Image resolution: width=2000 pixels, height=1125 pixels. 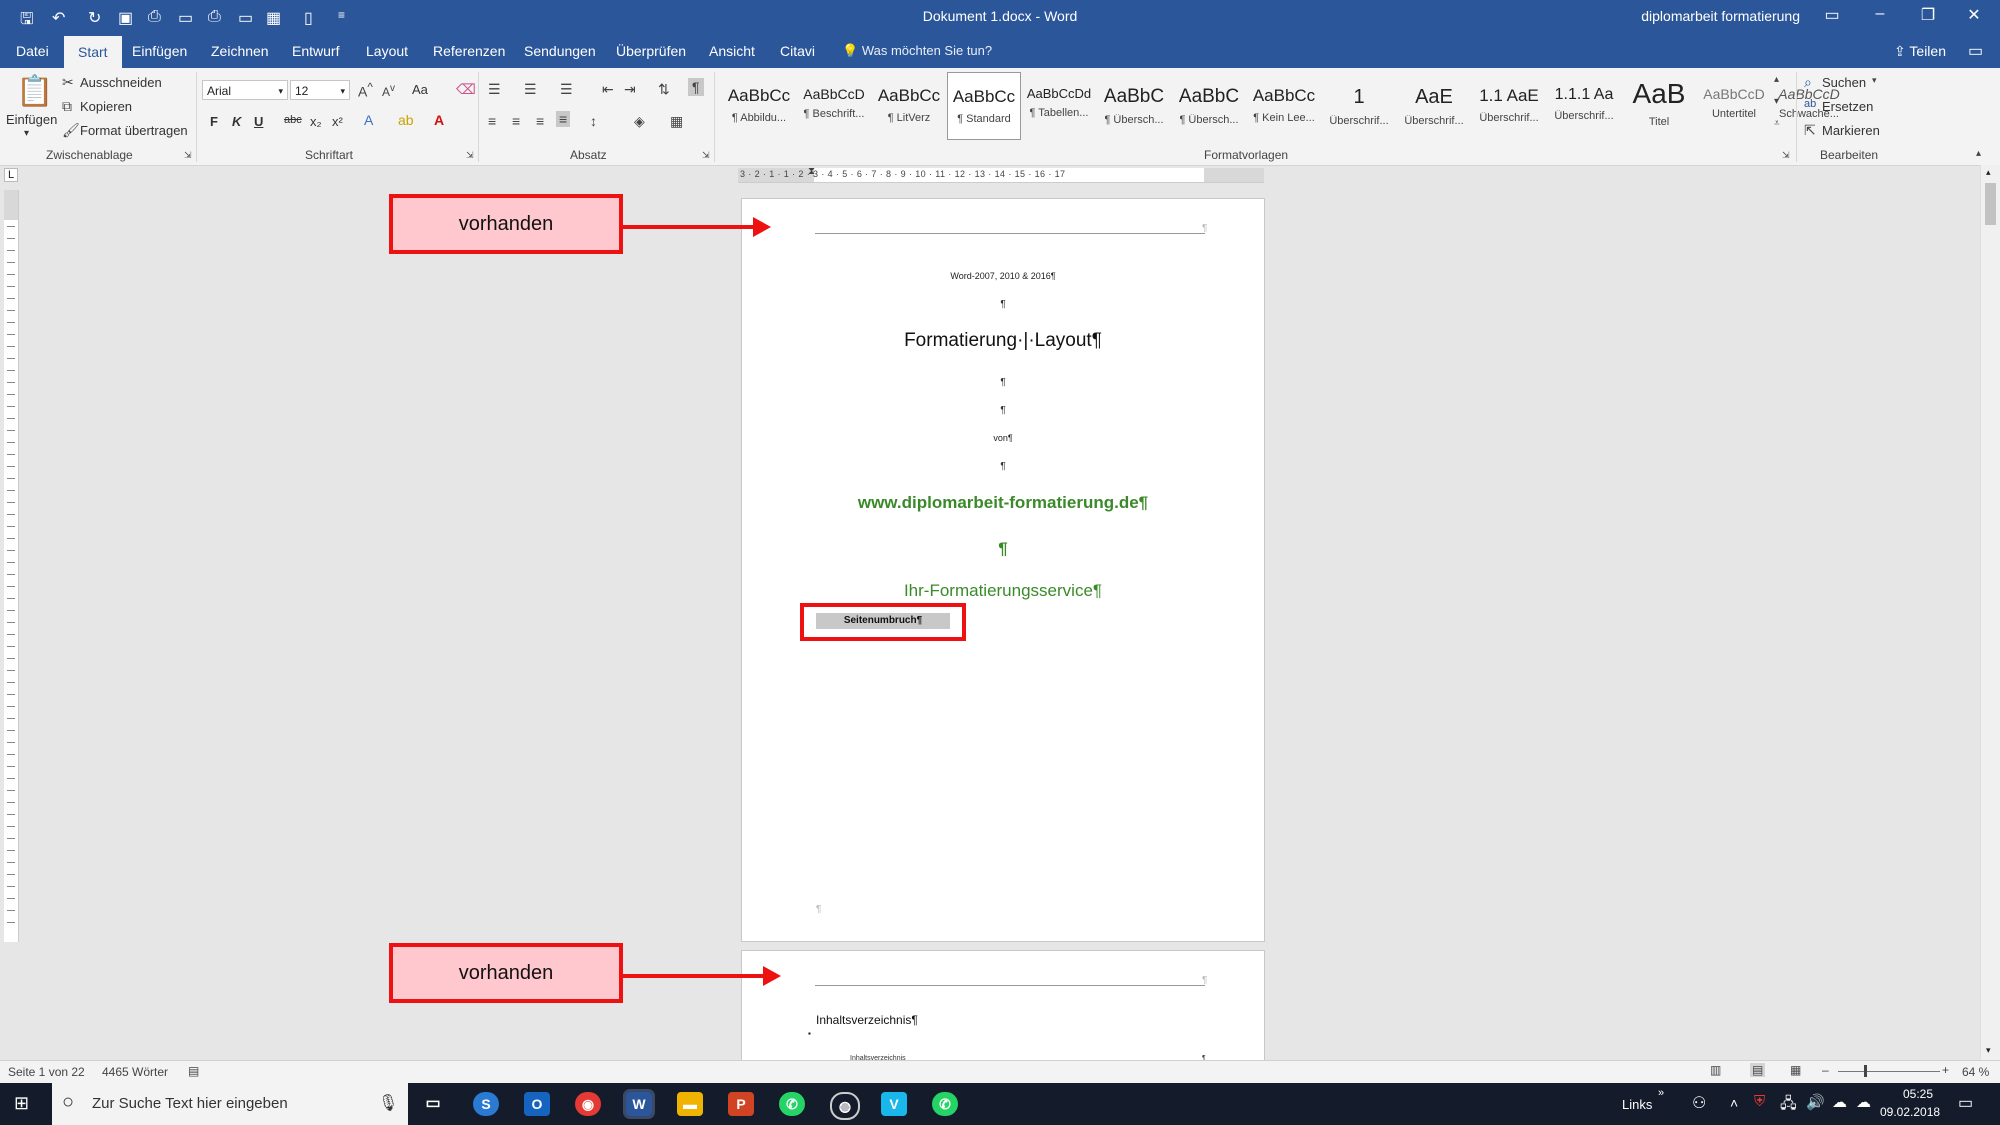 I want to click on notifications-icon: ▭, so click(x=1965, y=1103).